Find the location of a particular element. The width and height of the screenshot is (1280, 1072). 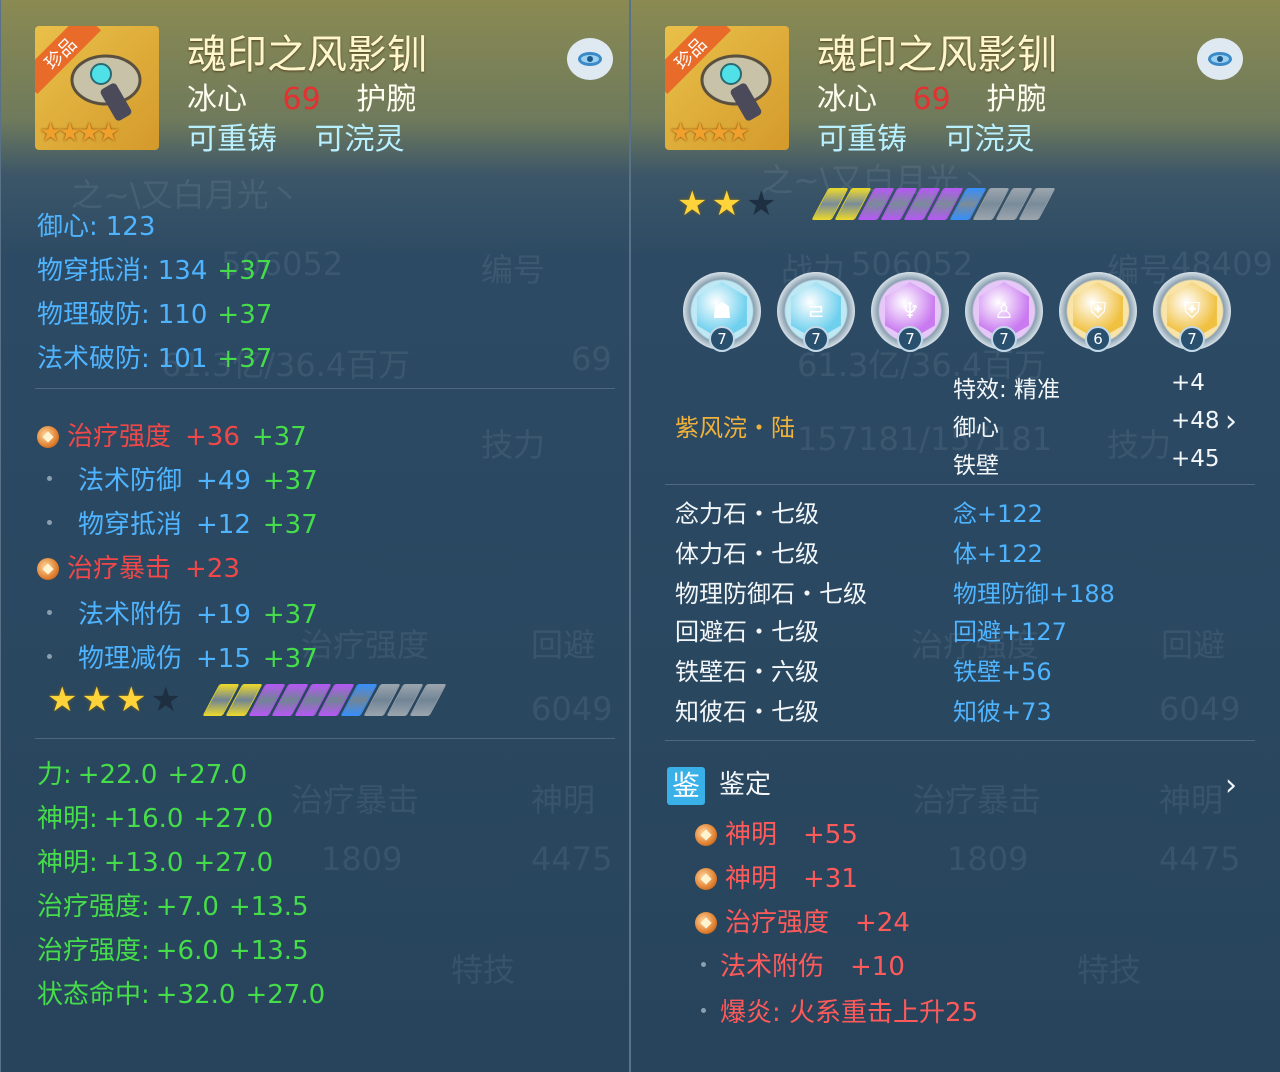

attr-row: 治疗强度: +6.0 +13.5 is located at coordinates (173, 948).